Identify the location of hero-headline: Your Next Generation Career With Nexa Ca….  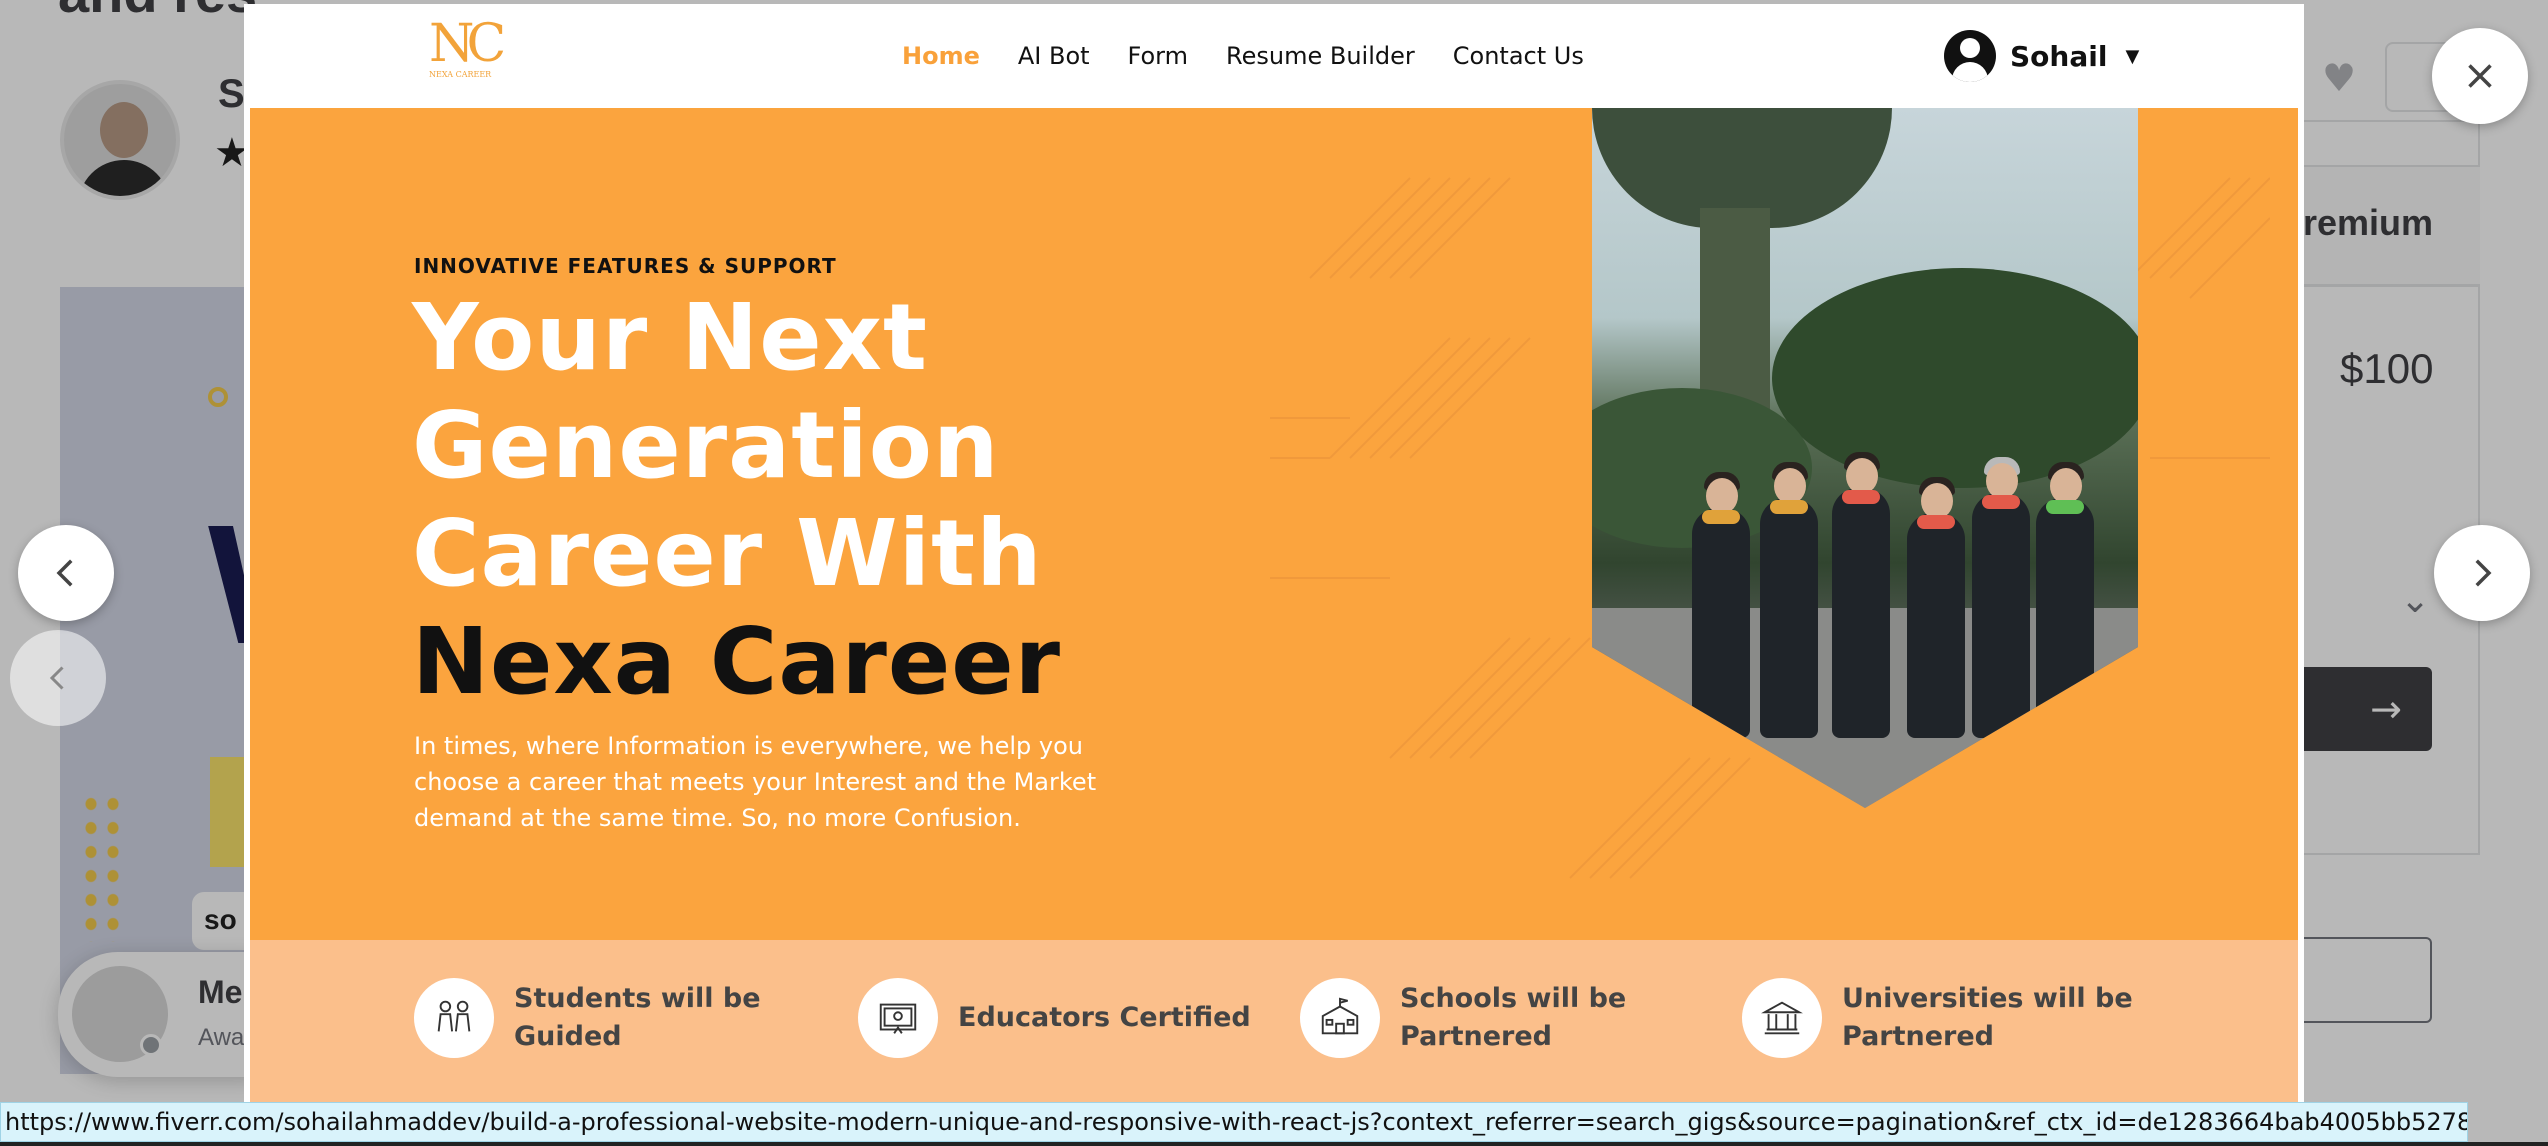
(736, 500).